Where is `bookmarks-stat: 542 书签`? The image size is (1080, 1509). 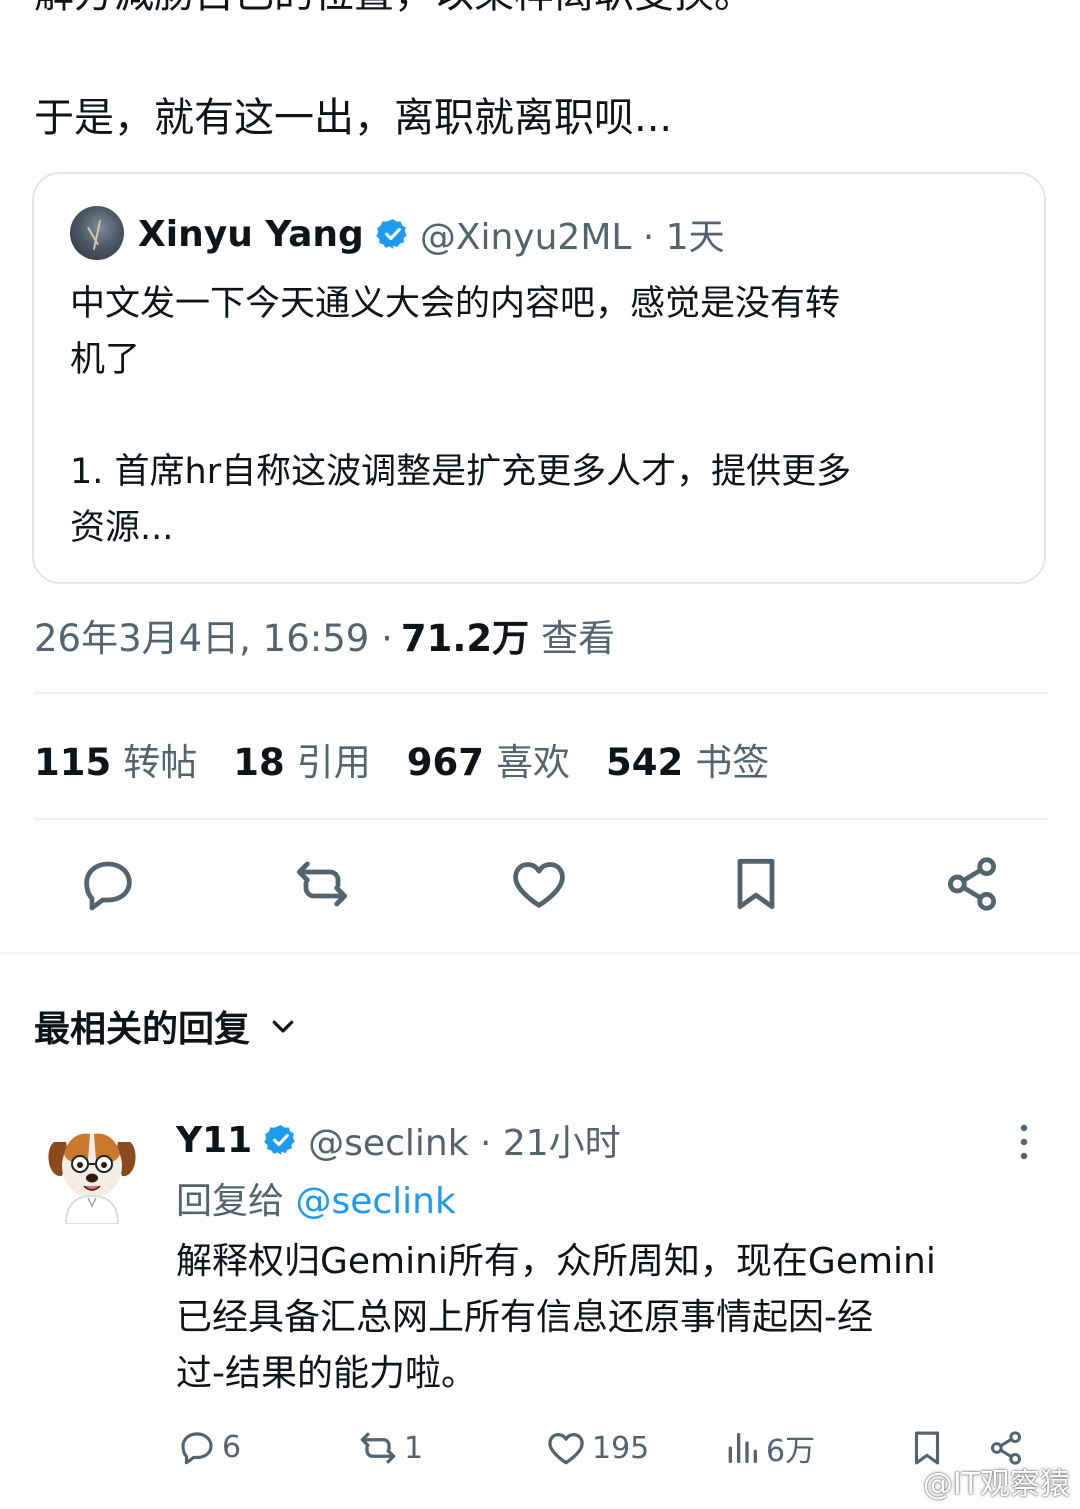
bookmarks-stat: 542 书签 is located at coordinates (687, 759).